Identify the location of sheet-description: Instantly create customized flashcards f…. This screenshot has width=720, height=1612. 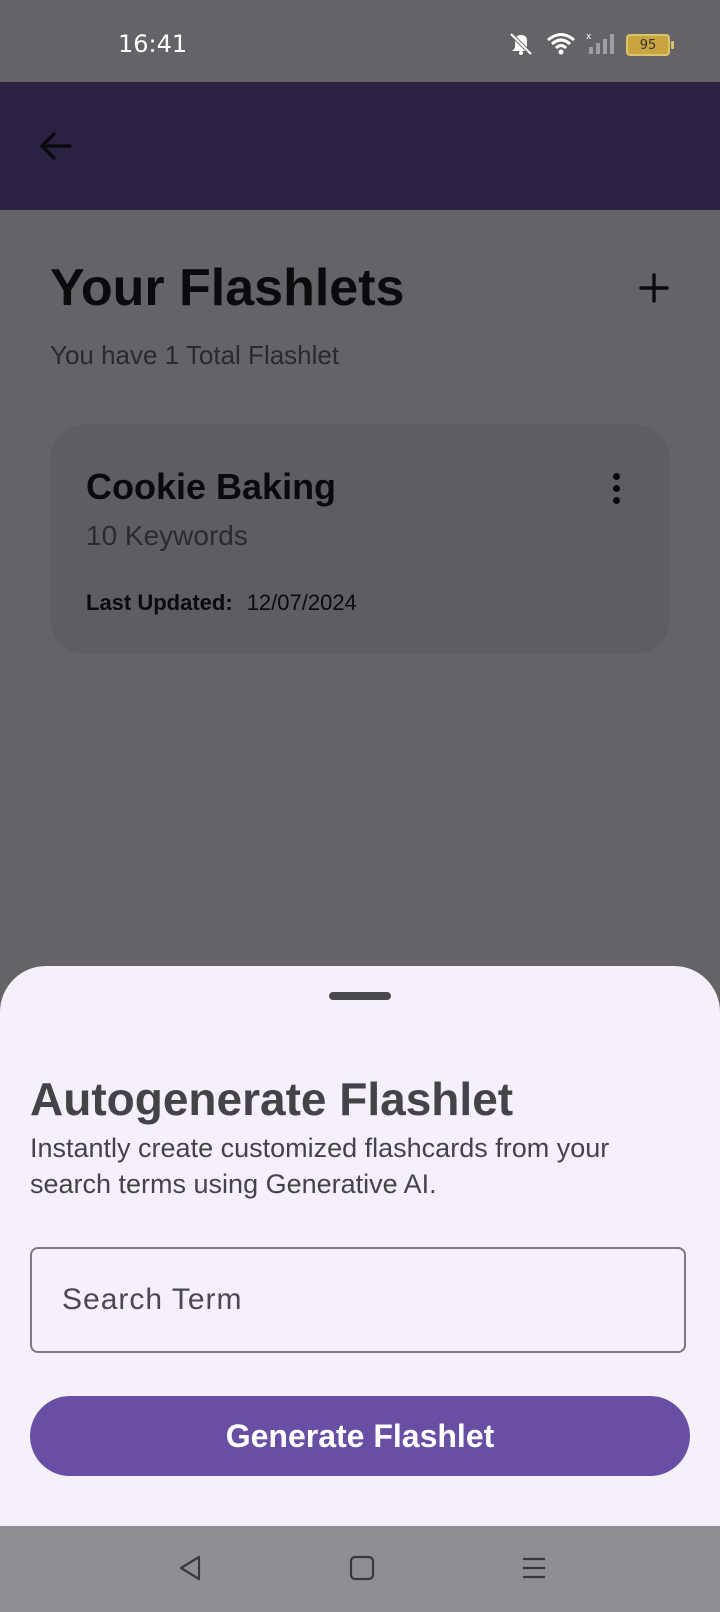
(320, 1166).